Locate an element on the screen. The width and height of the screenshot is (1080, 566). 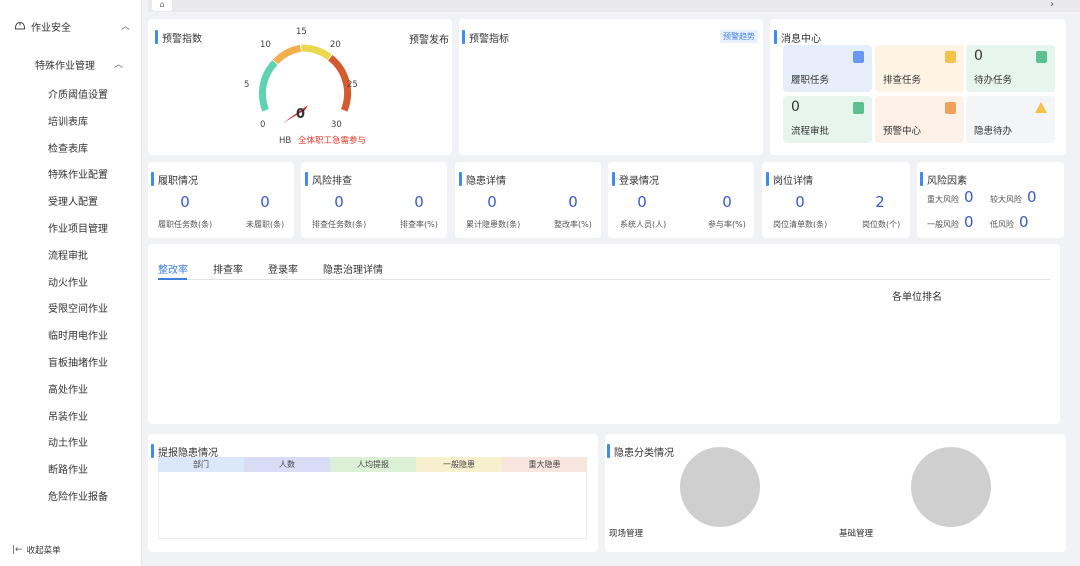
sidebar-item: 检查表库 is located at coordinates (93, 156).